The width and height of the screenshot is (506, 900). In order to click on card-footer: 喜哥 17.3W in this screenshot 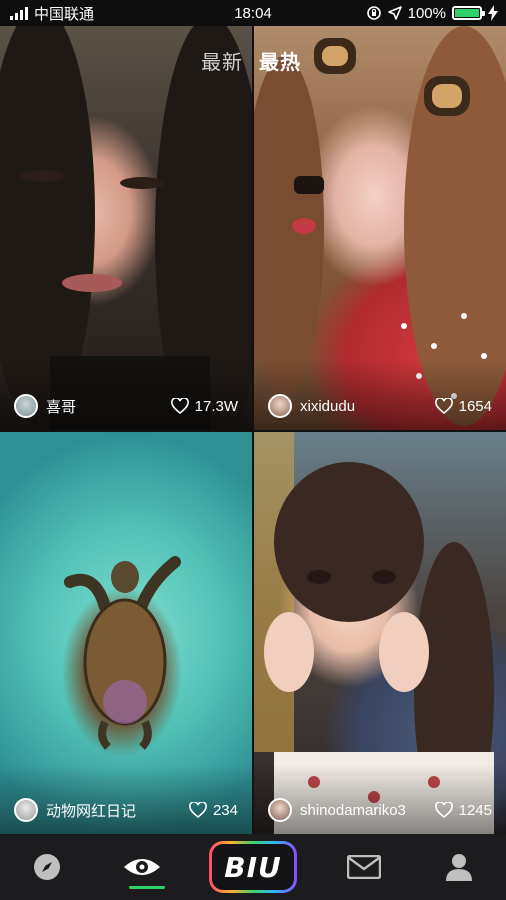, I will do `click(126, 406)`.